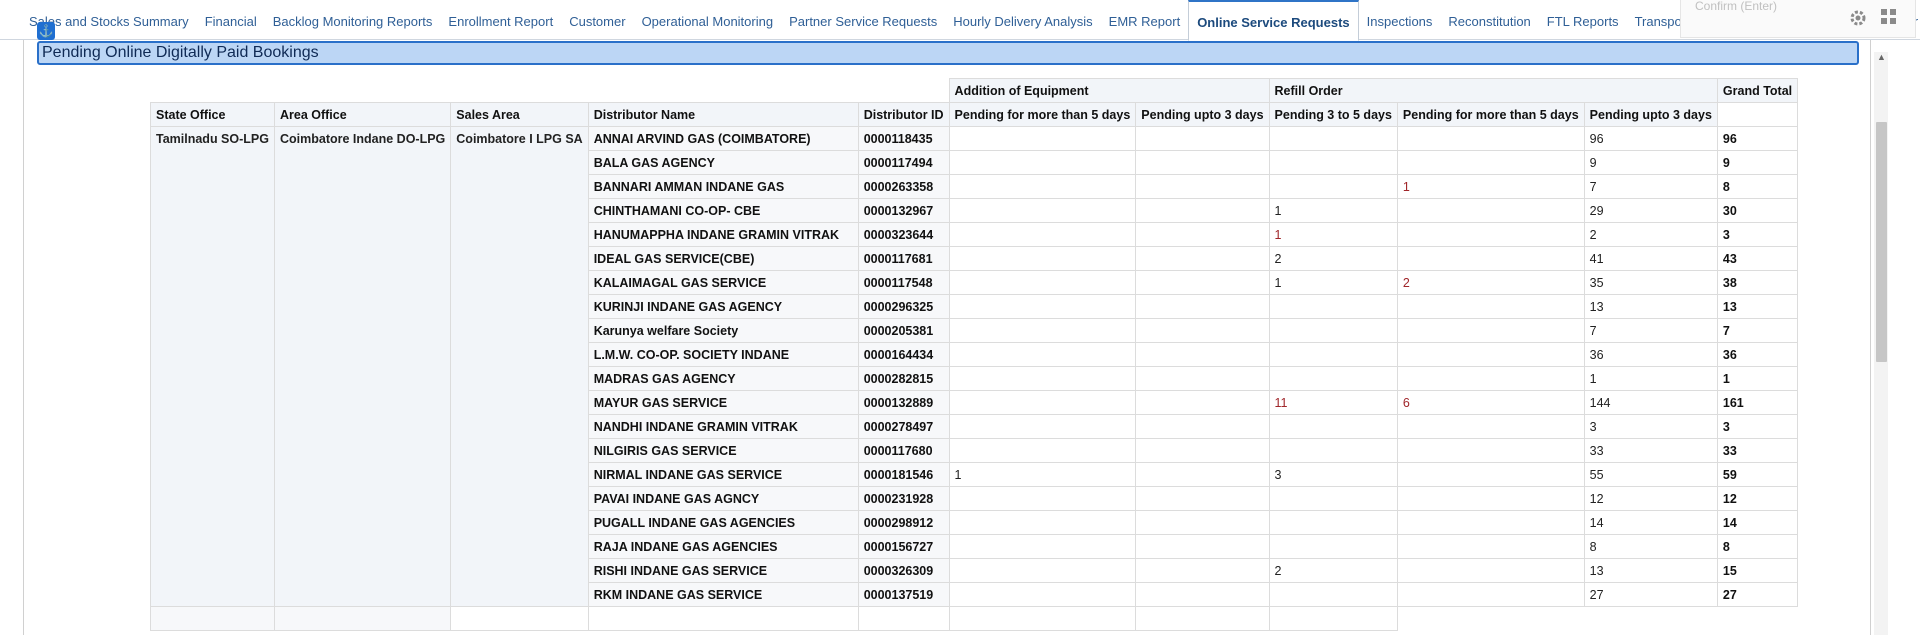 The height and width of the screenshot is (635, 1920). What do you see at coordinates (903, 138) in the screenshot?
I see `distributor-id-cell: 0000118435` at bounding box center [903, 138].